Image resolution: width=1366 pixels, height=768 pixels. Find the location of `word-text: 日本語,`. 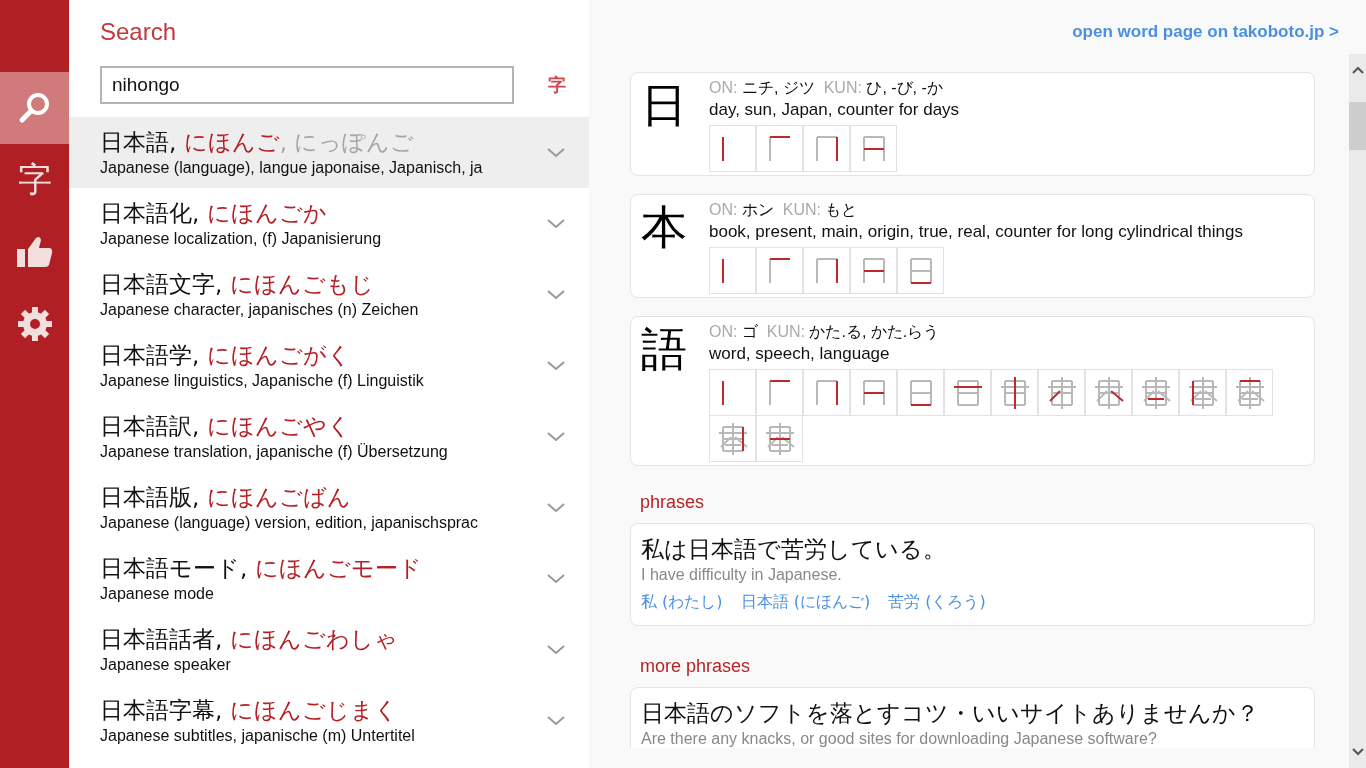

word-text: 日本語, is located at coordinates (138, 141).